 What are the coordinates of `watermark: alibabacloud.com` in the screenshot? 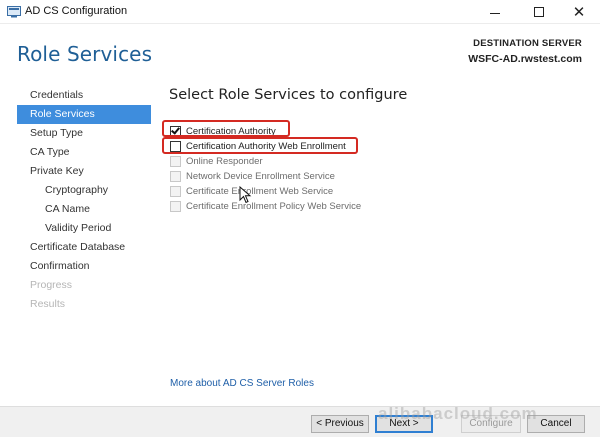 It's located at (458, 413).